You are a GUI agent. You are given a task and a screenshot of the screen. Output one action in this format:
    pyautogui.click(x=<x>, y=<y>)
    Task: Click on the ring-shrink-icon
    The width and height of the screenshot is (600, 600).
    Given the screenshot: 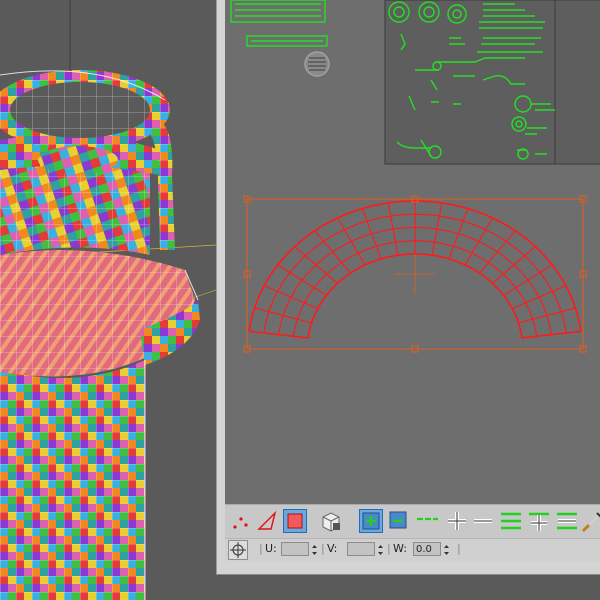 What is the action you would take?
    pyautogui.click(x=427, y=521)
    